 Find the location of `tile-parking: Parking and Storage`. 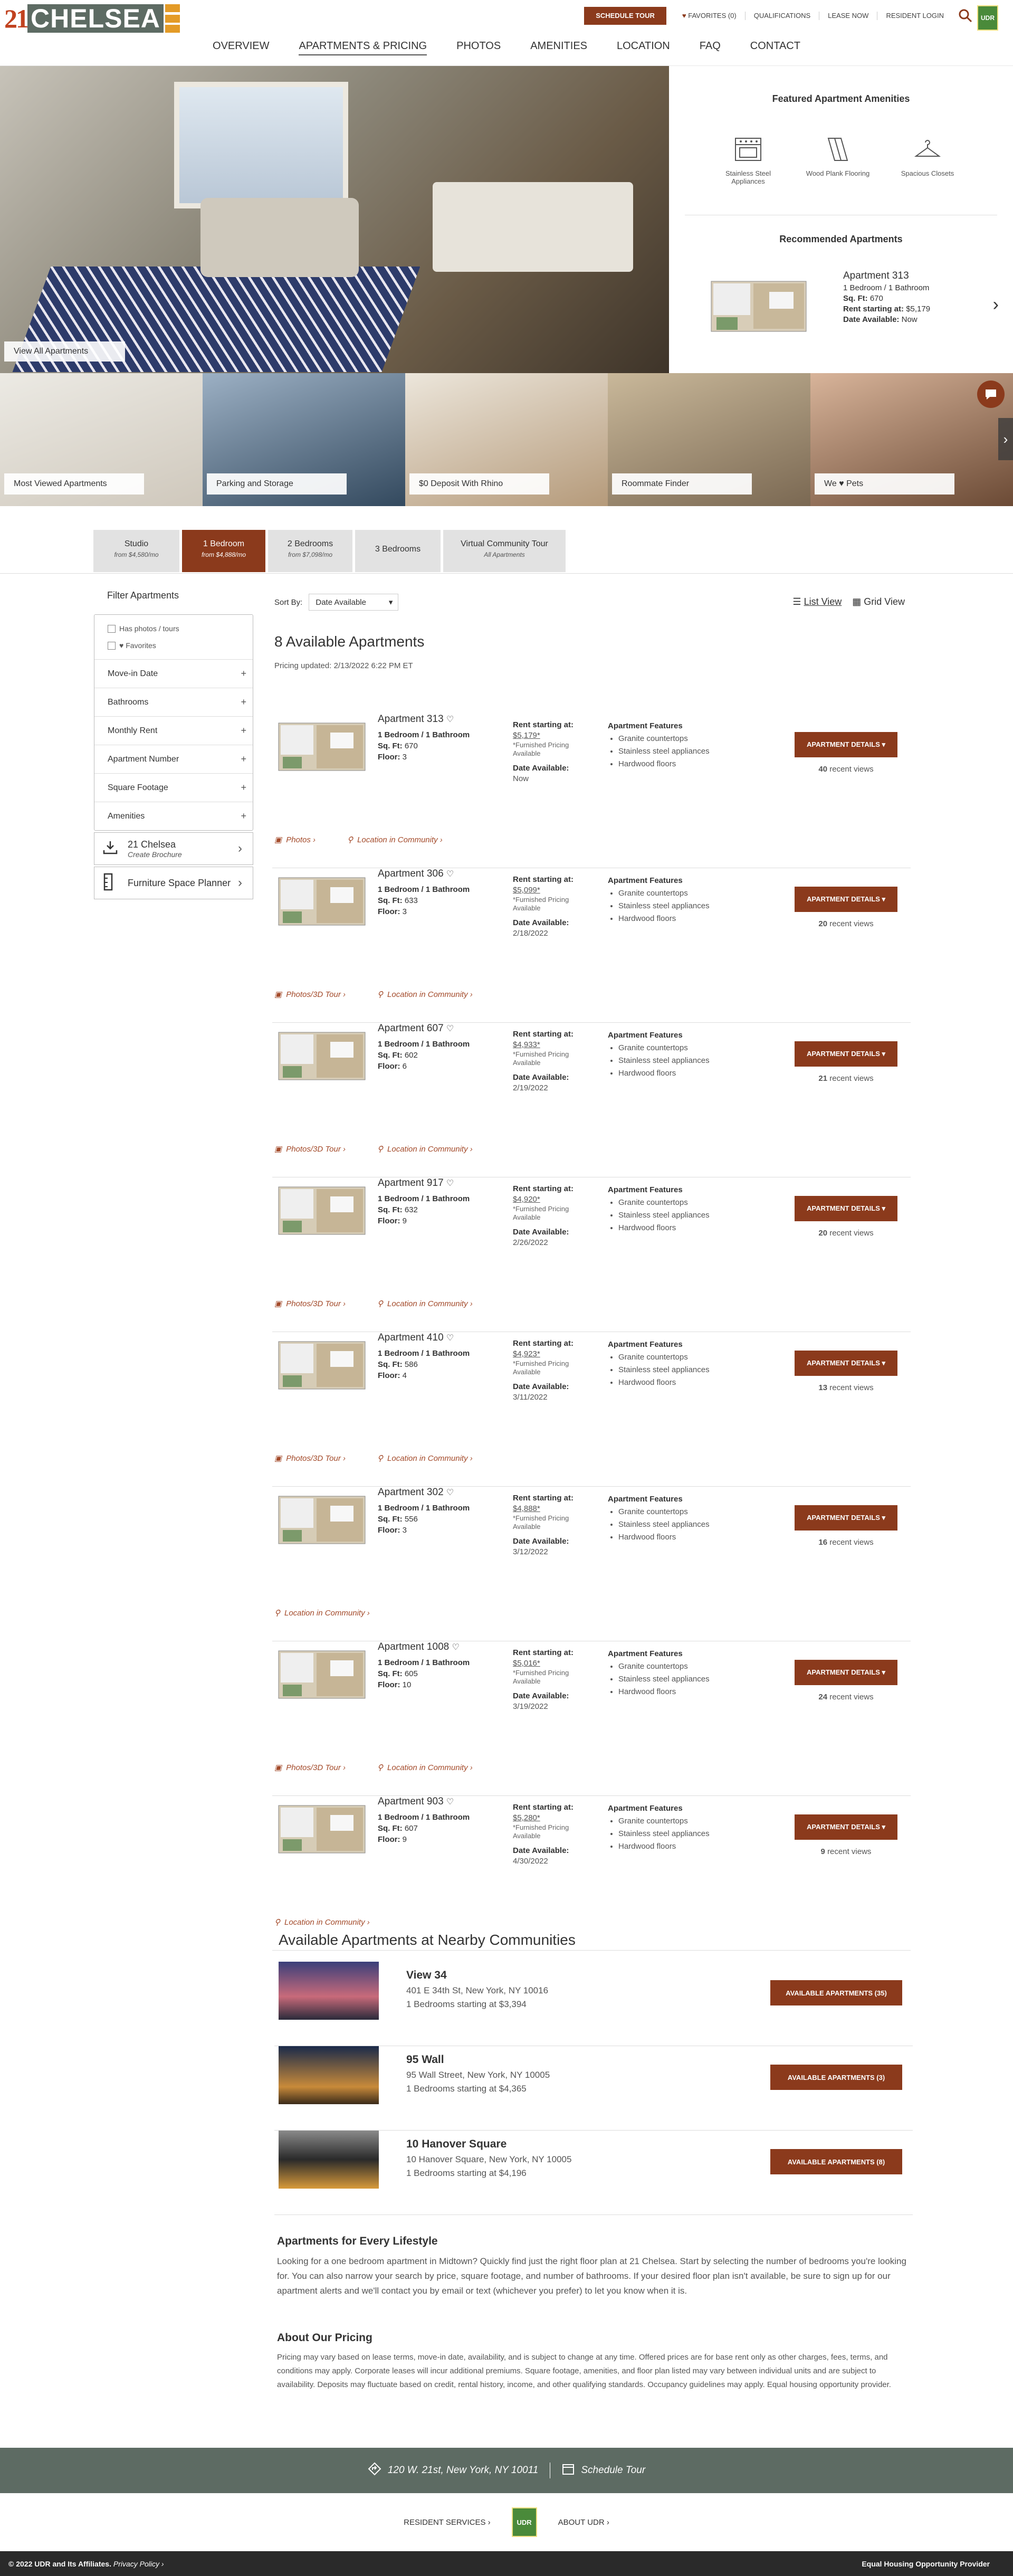

tile-parking: Parking and Storage is located at coordinates (304, 439).